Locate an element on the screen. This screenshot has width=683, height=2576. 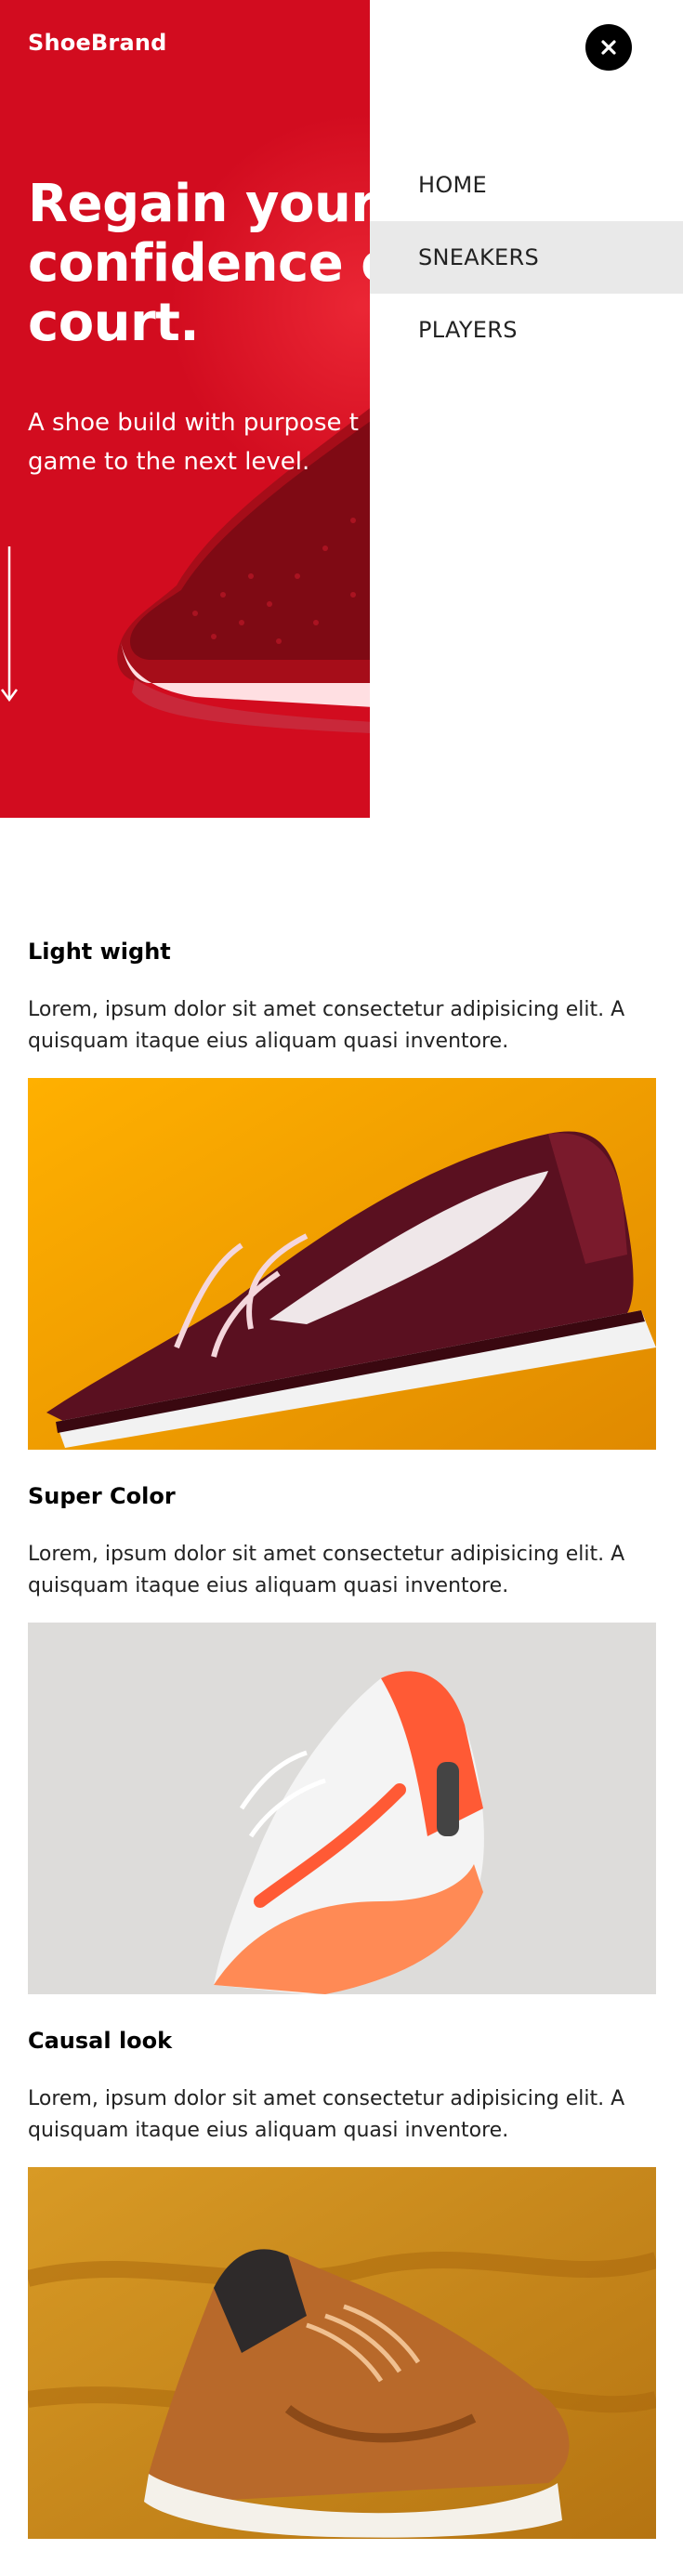
hero-headline-line: confidence o is located at coordinates (199, 263).